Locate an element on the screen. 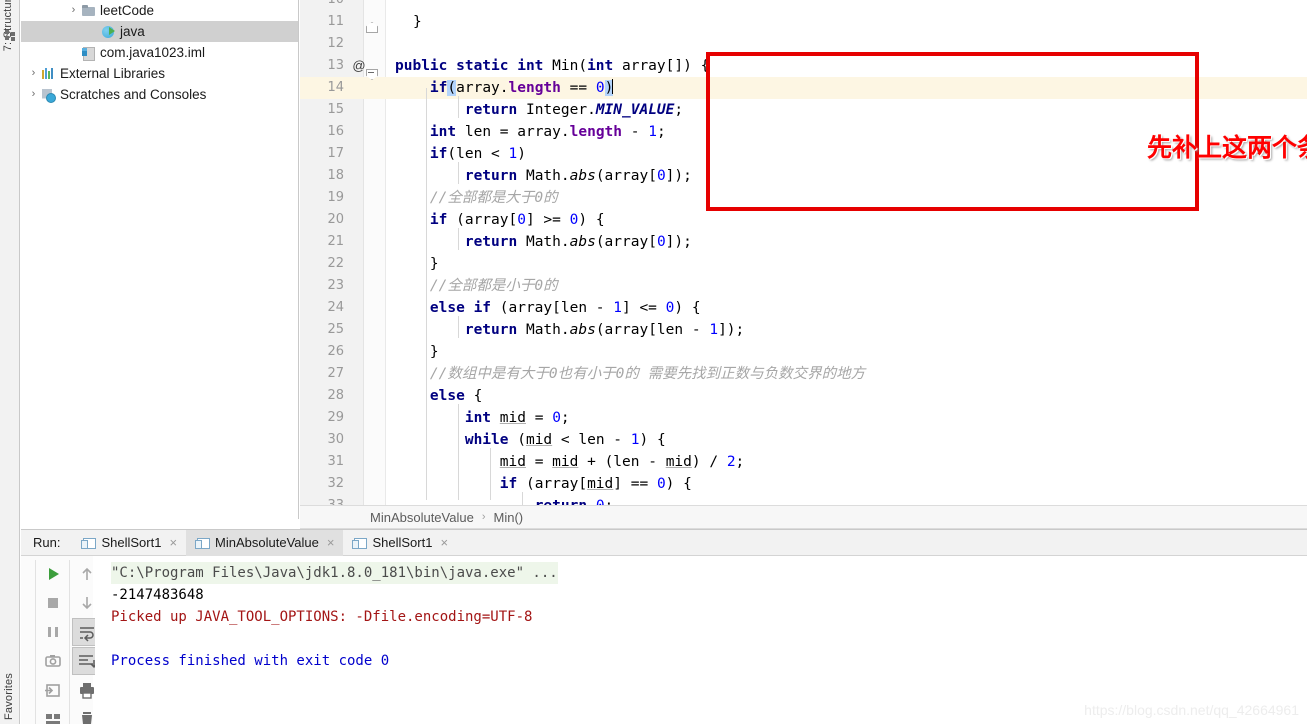 This screenshot has height=724, width=1307. code-line-16: int len = array.length - 1; is located at coordinates (547, 132).